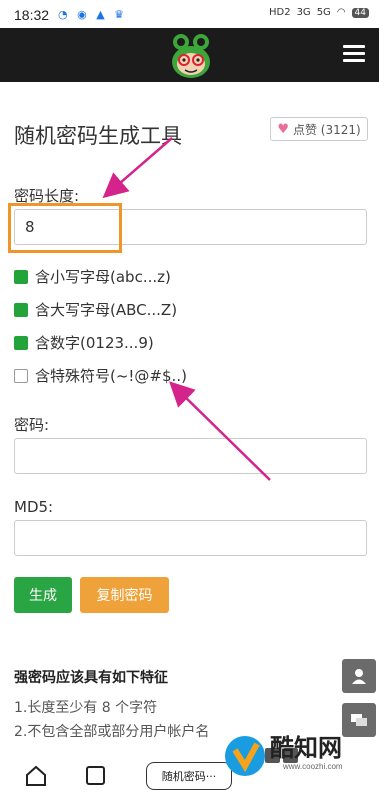 This screenshot has width=379, height=796. I want to click on home-icon, so click(36, 776).